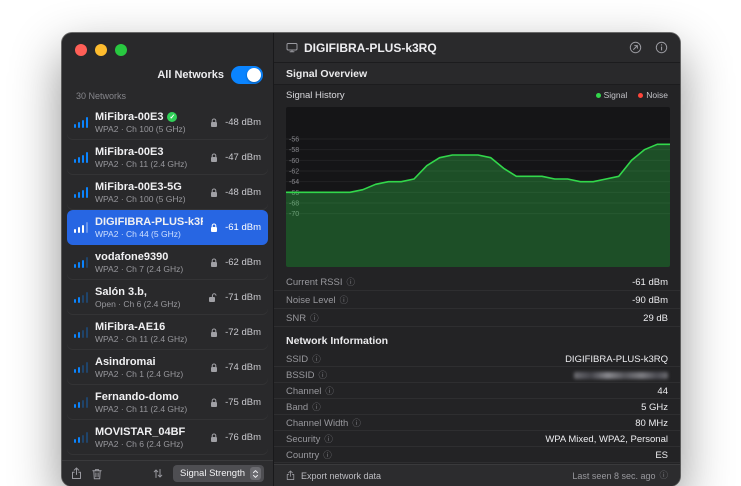  Describe the element at coordinates (218, 473) in the screenshot. I see `sort-by-dropdown: Signal Strength` at that location.